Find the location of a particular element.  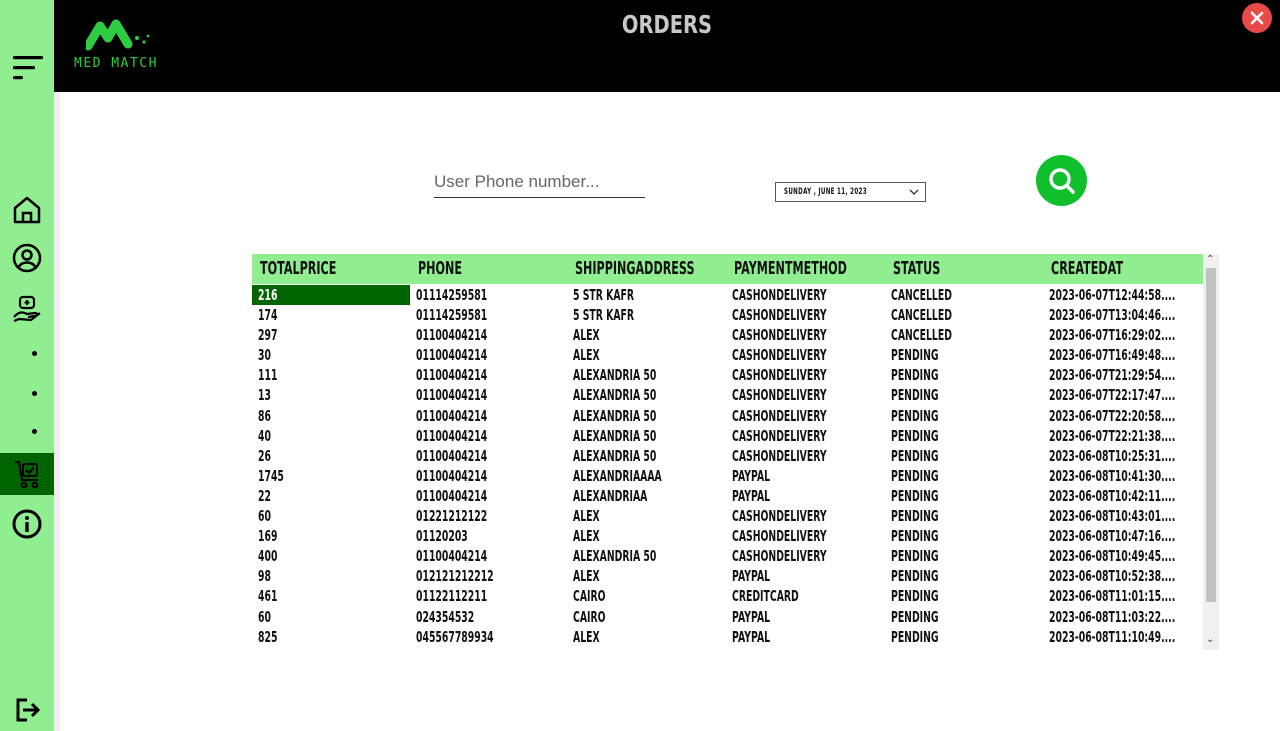

column-header-totalprice: TOTALPRICE is located at coordinates (321, 269).